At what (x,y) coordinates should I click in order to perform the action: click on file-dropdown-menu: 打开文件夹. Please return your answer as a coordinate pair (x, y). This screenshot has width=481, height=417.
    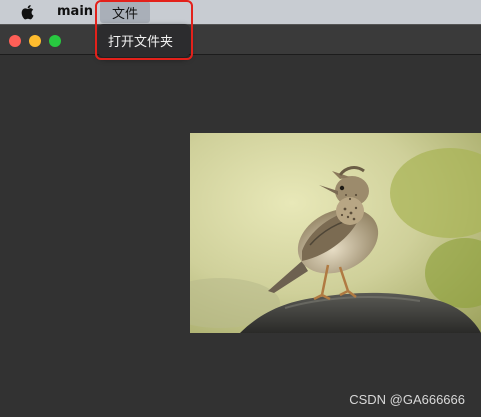
    Looking at the image, I should click on (144, 40).